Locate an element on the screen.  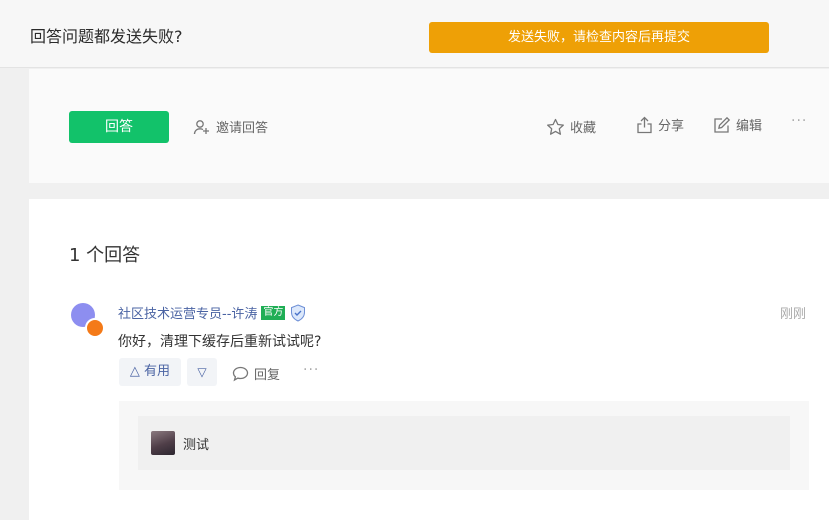
share-icon is located at coordinates (644, 124).